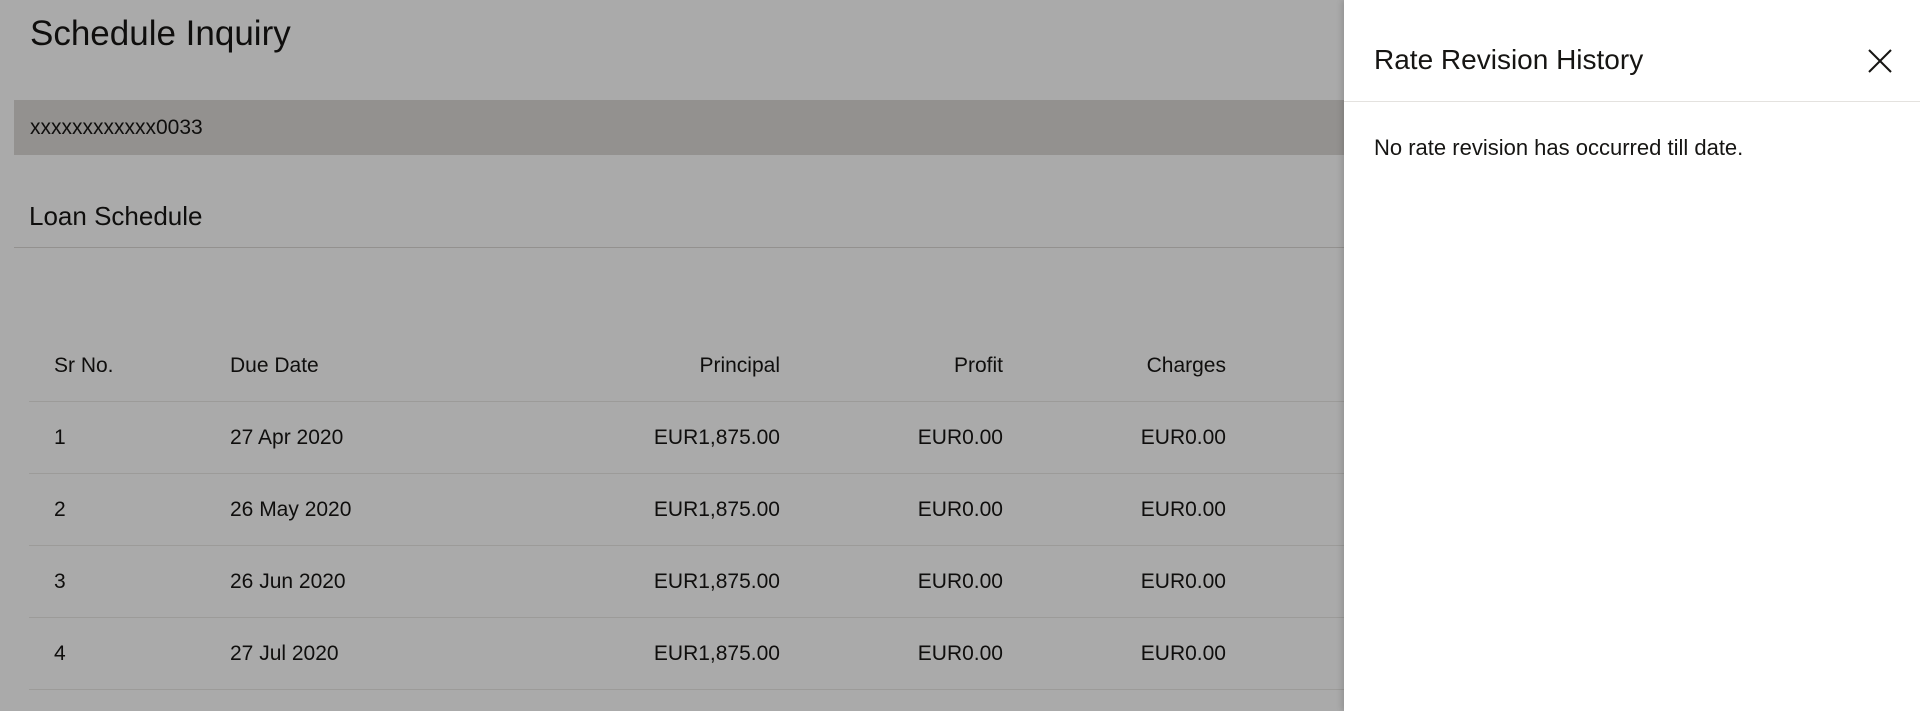 Image resolution: width=1920 pixels, height=711 pixels. Describe the element at coordinates (1559, 147) in the screenshot. I see `no-revision-message: No rate revision has occurred till date.` at that location.